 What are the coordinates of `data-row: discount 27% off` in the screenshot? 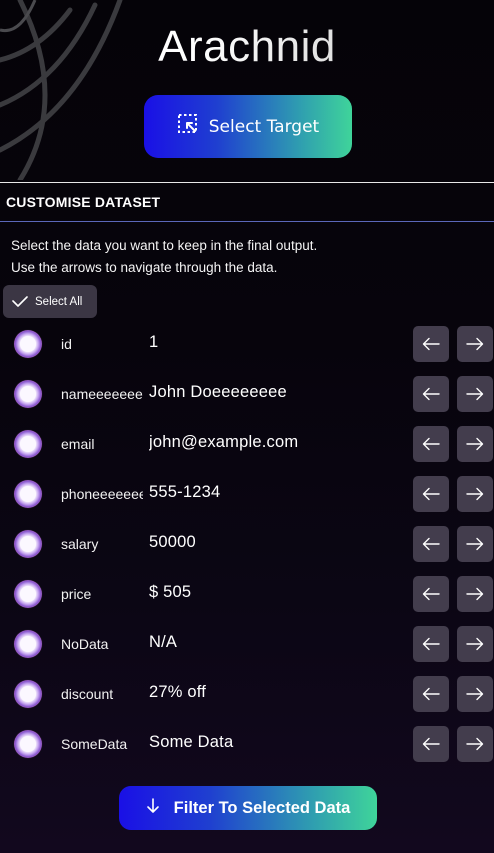 It's located at (247, 694).